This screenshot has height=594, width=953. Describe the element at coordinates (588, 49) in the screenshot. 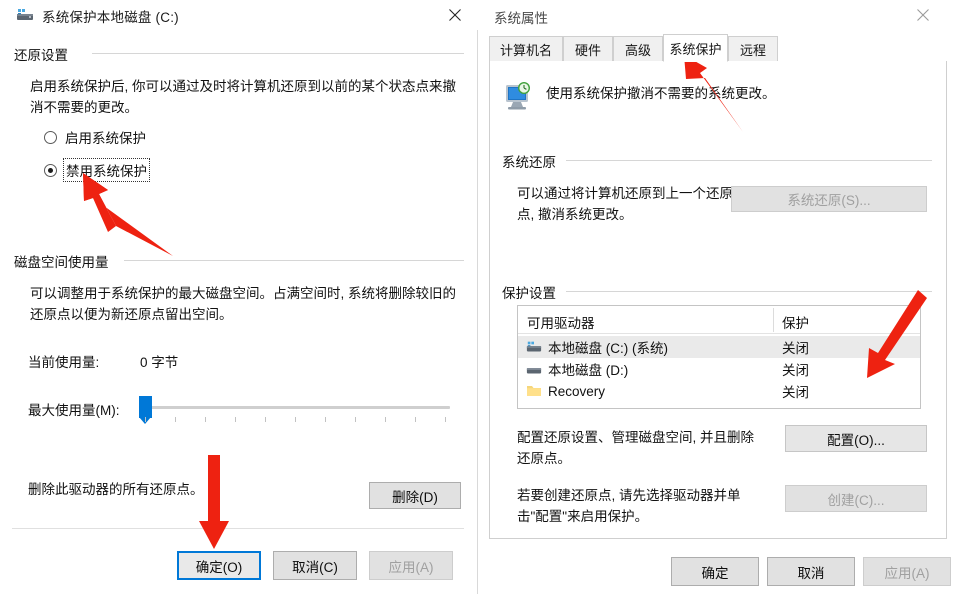

I see `tab-hardware: 硬件` at that location.